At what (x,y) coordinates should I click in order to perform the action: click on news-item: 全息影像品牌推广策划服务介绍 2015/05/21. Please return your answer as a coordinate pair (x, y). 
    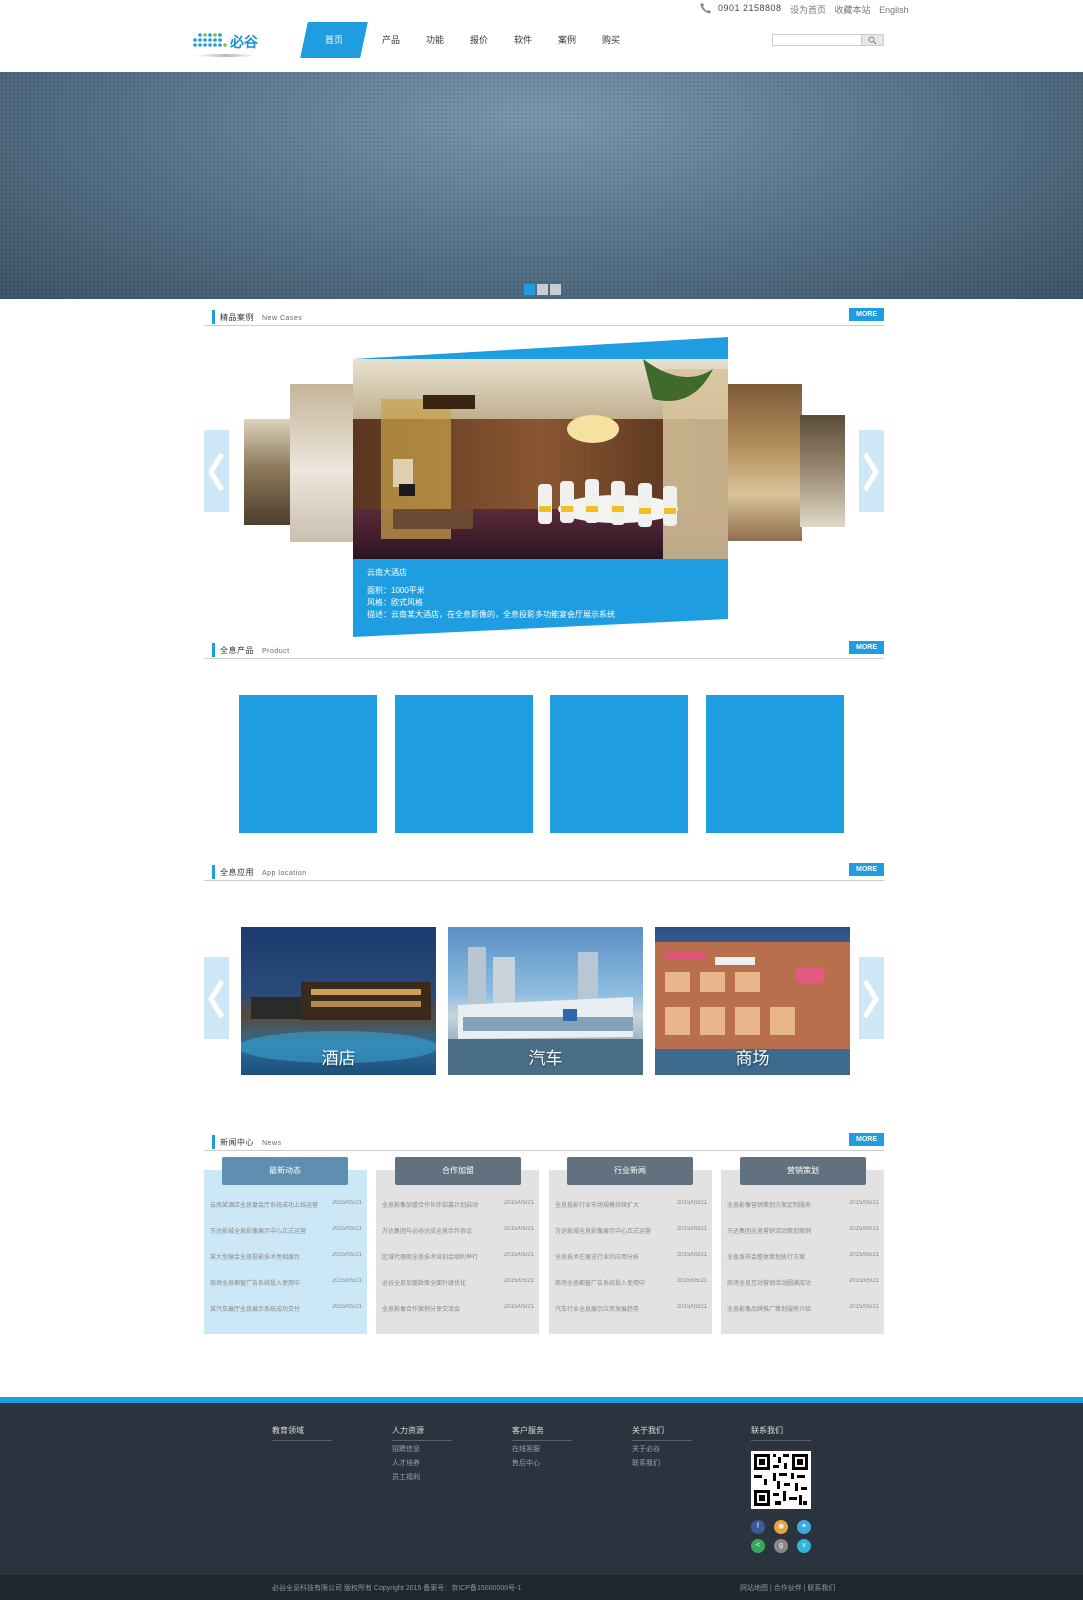
    Looking at the image, I should click on (803, 1310).